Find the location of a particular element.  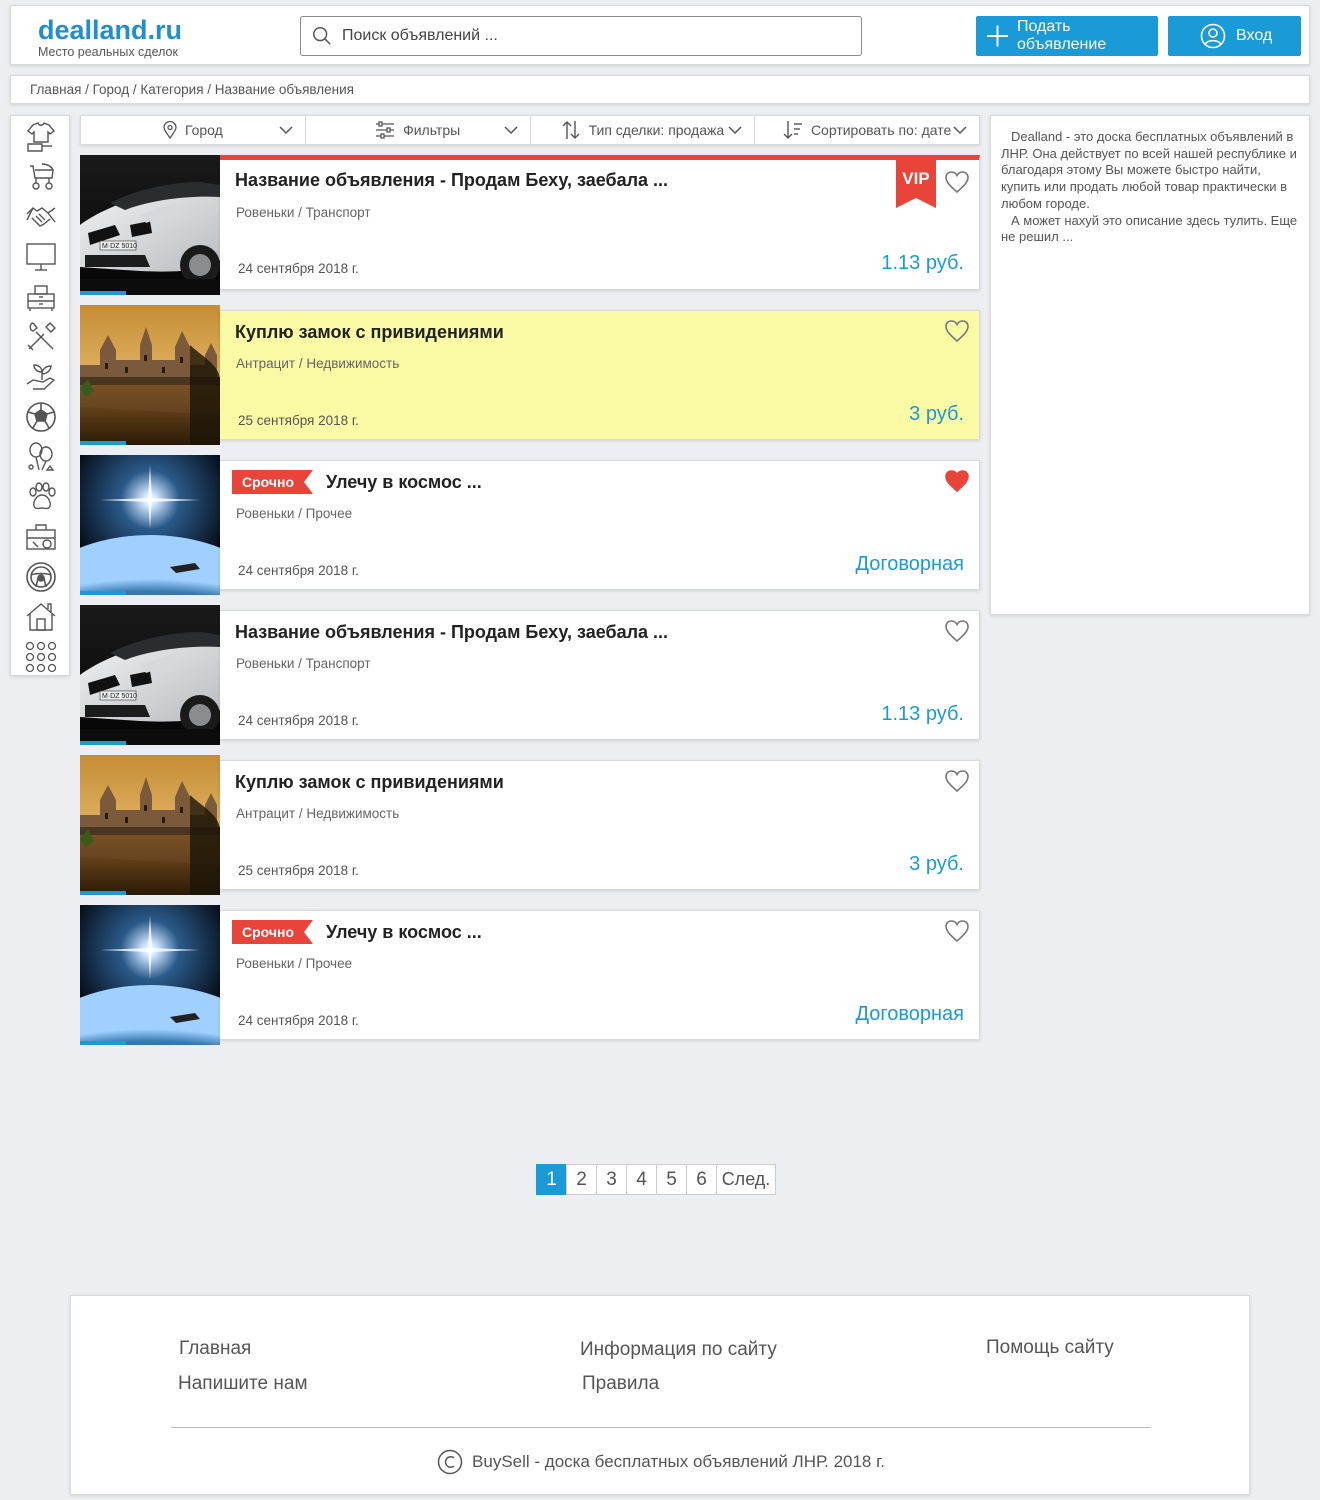

page-6: 6 is located at coordinates (701, 1179).